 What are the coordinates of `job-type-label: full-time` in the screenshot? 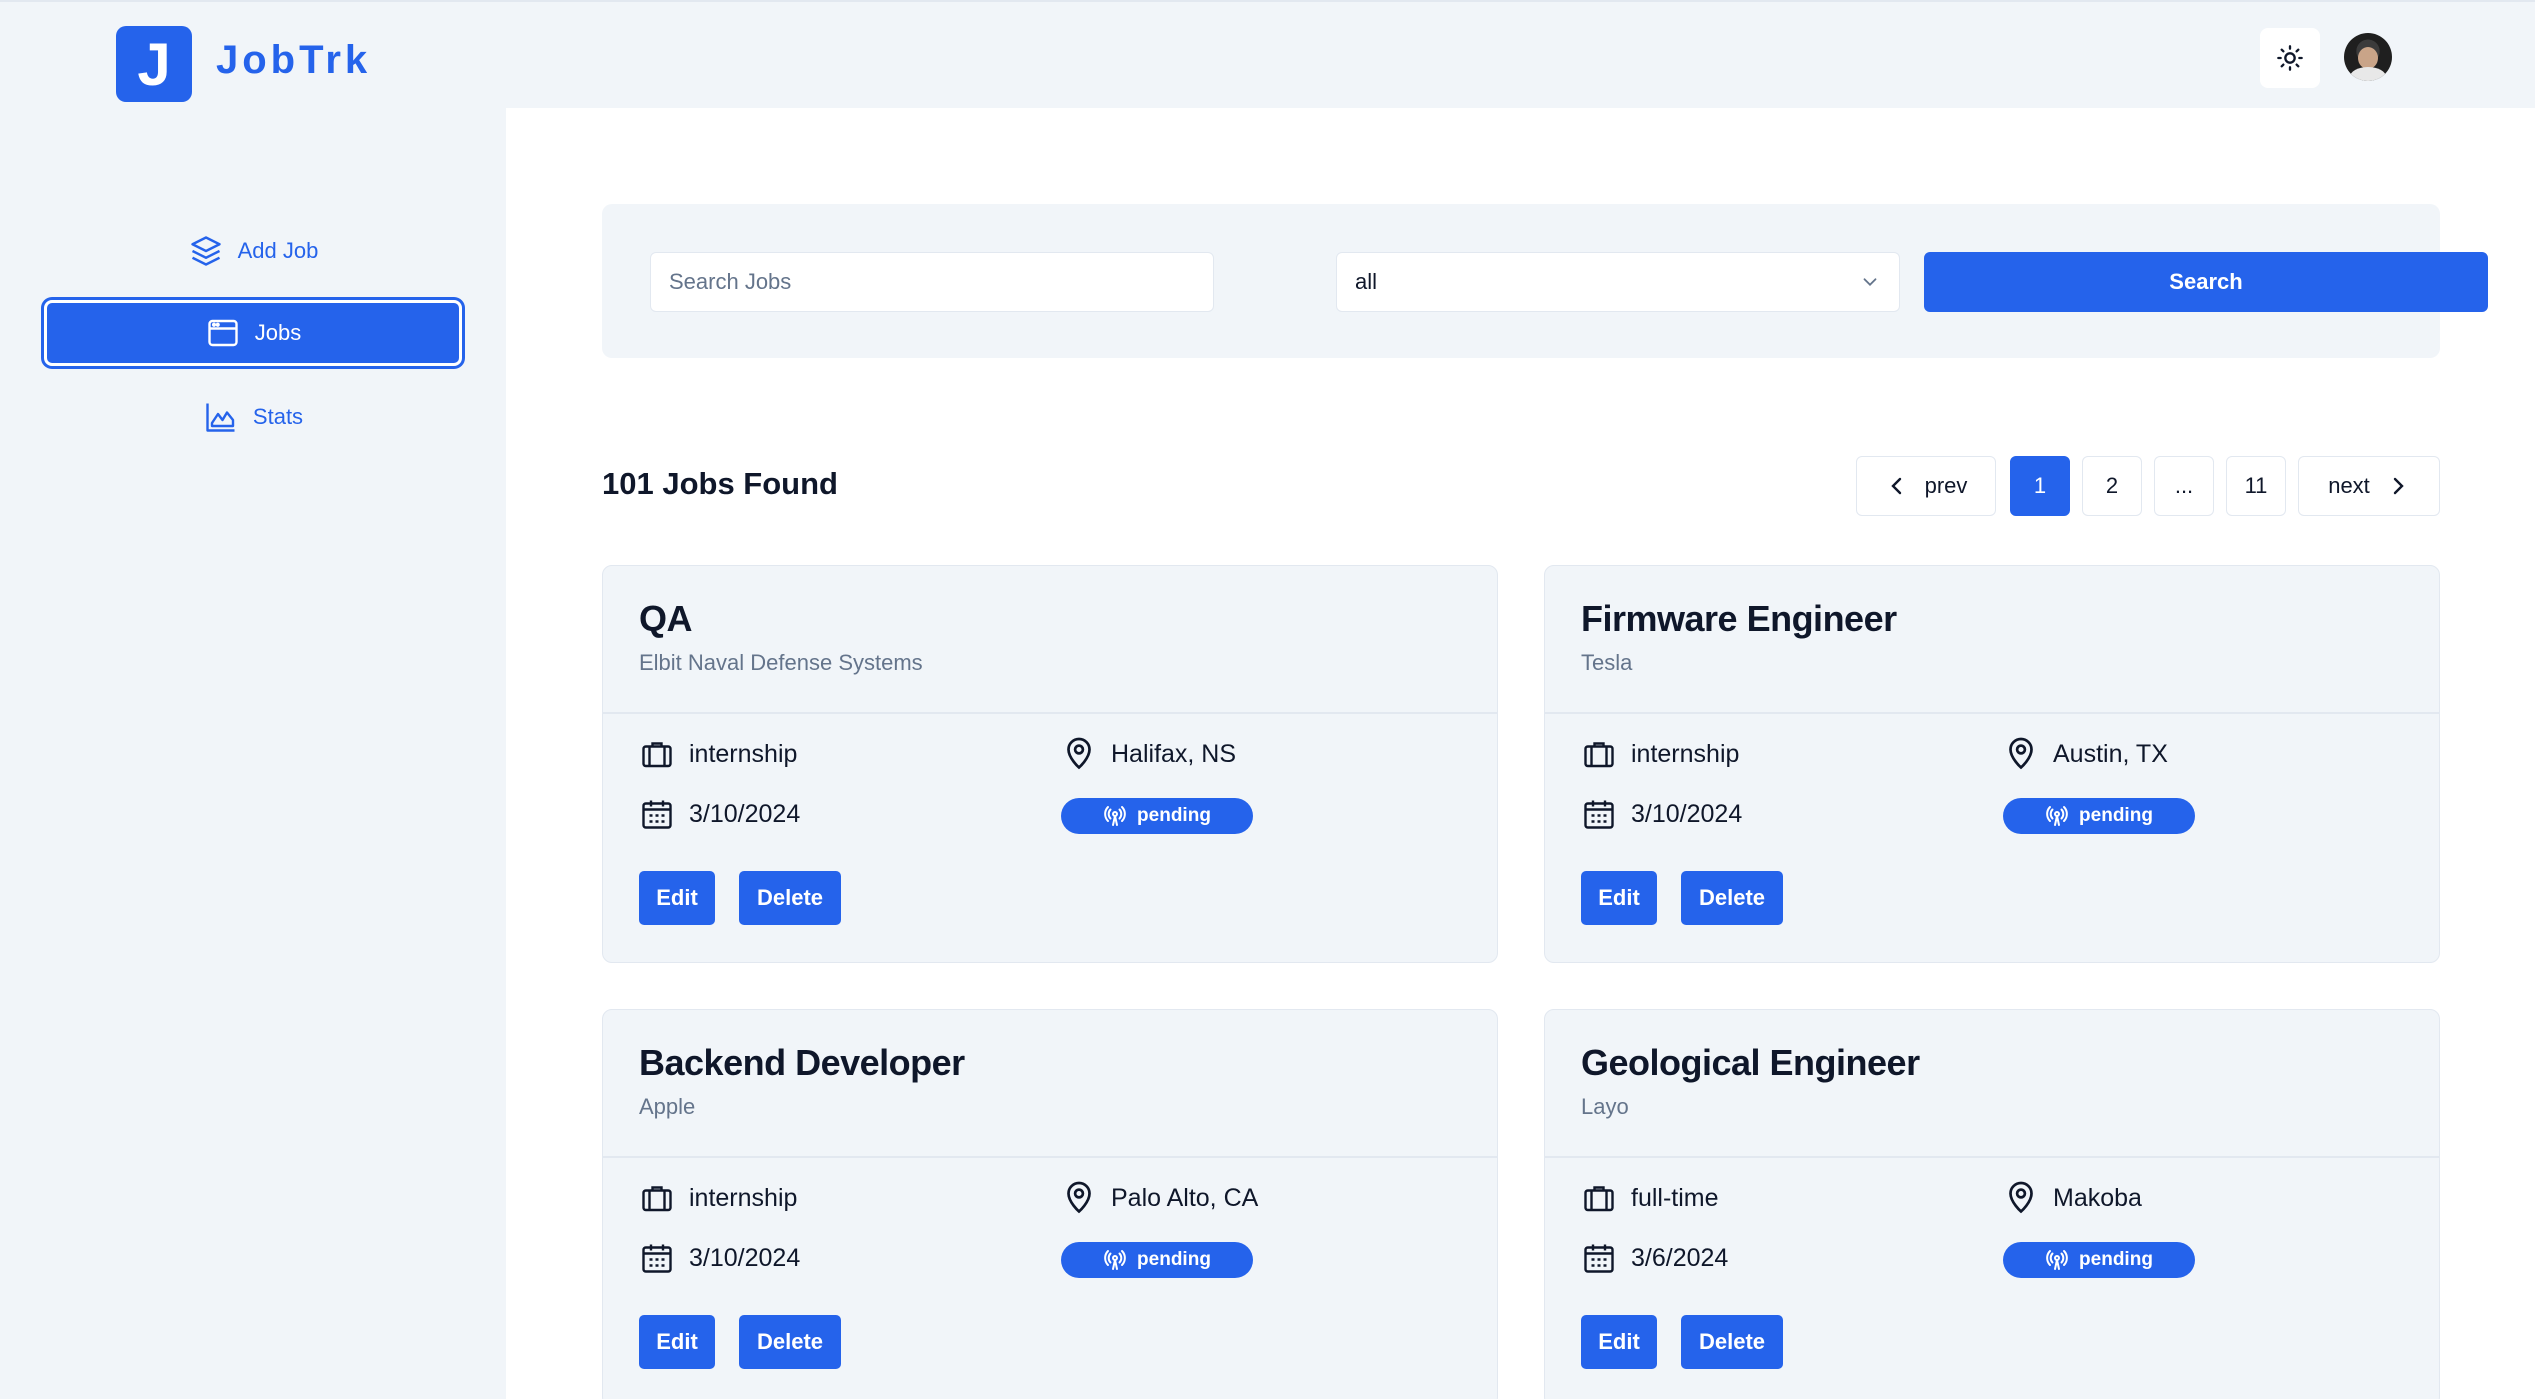 It's located at (1675, 1197).